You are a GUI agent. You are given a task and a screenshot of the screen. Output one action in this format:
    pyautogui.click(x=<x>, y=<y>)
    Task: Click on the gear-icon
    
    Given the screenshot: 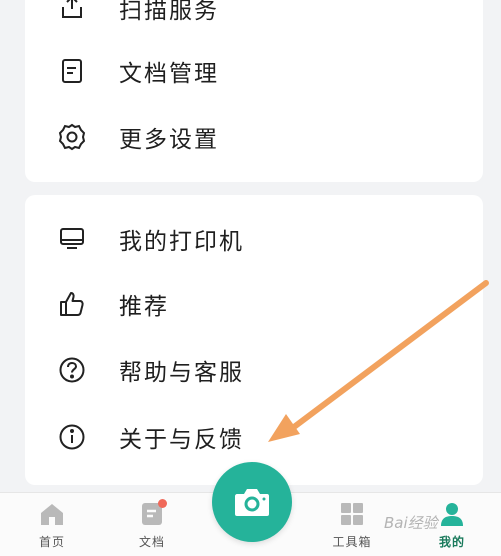 What is the action you would take?
    pyautogui.click(x=72, y=137)
    